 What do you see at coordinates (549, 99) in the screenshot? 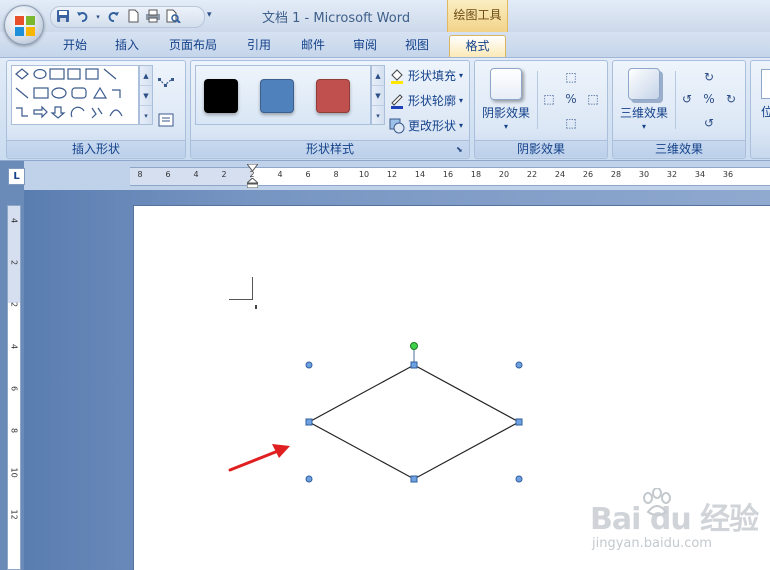
I see `shadow-nudge-left-icon: ⬚` at bounding box center [549, 99].